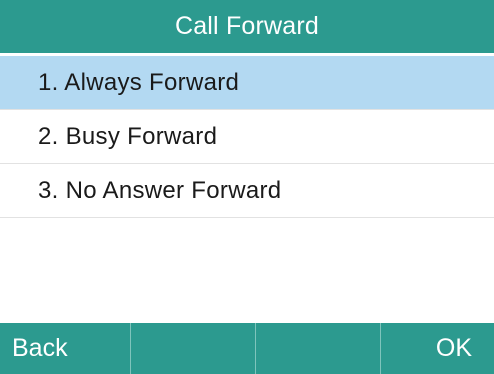 Image resolution: width=494 pixels, height=374 pixels. What do you see at coordinates (139, 82) in the screenshot?
I see `menu-item-label: 1. Always Forward` at bounding box center [139, 82].